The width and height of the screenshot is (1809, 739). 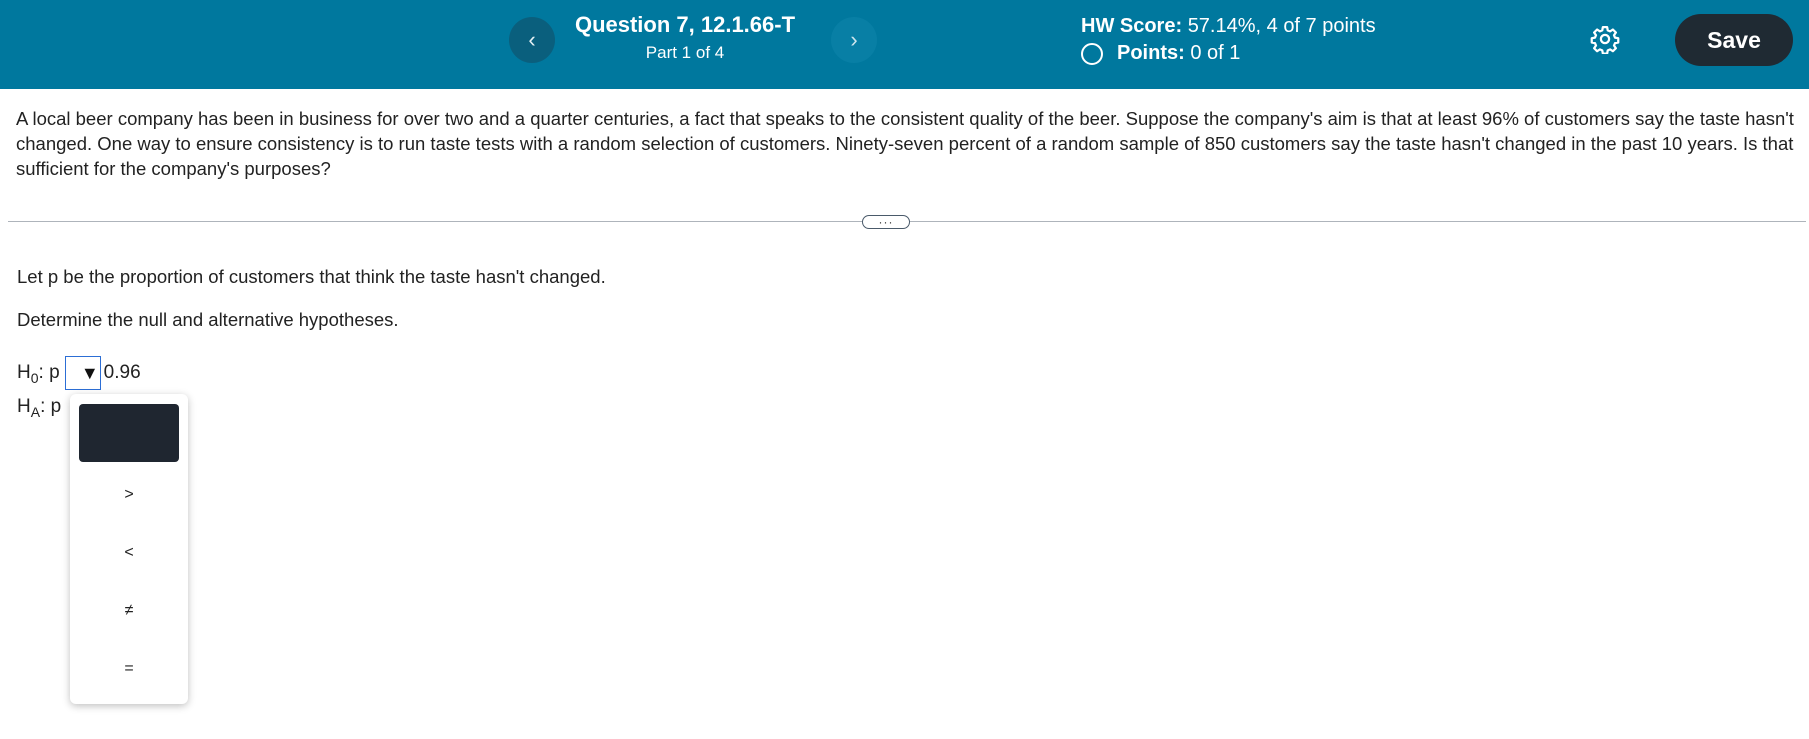 What do you see at coordinates (1281, 26) in the screenshot?
I see `hw-score-value: 57.14%, 4 of 7 points` at bounding box center [1281, 26].